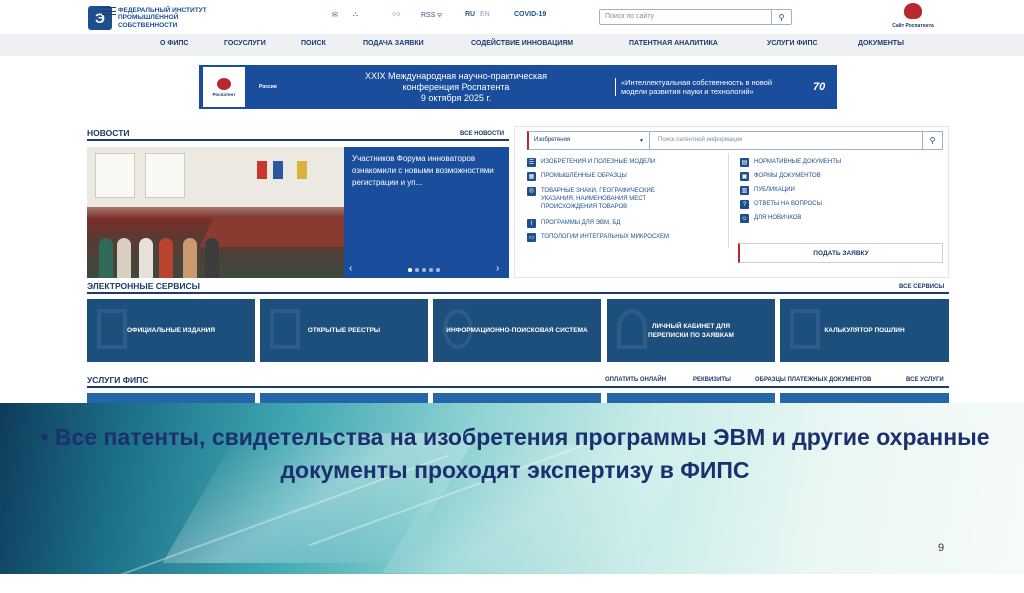  I want to click on photo-flag, so click(278, 170).